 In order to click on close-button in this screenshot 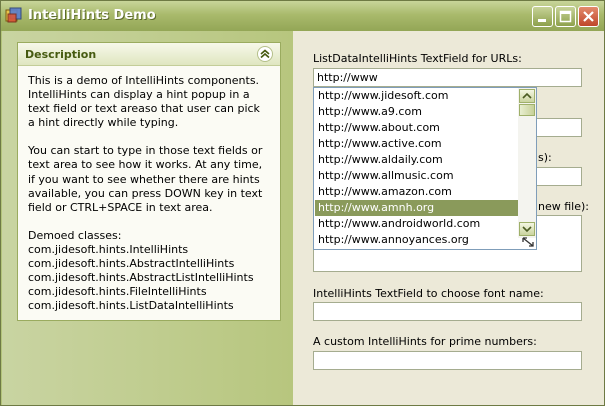, I will do `click(588, 16)`.